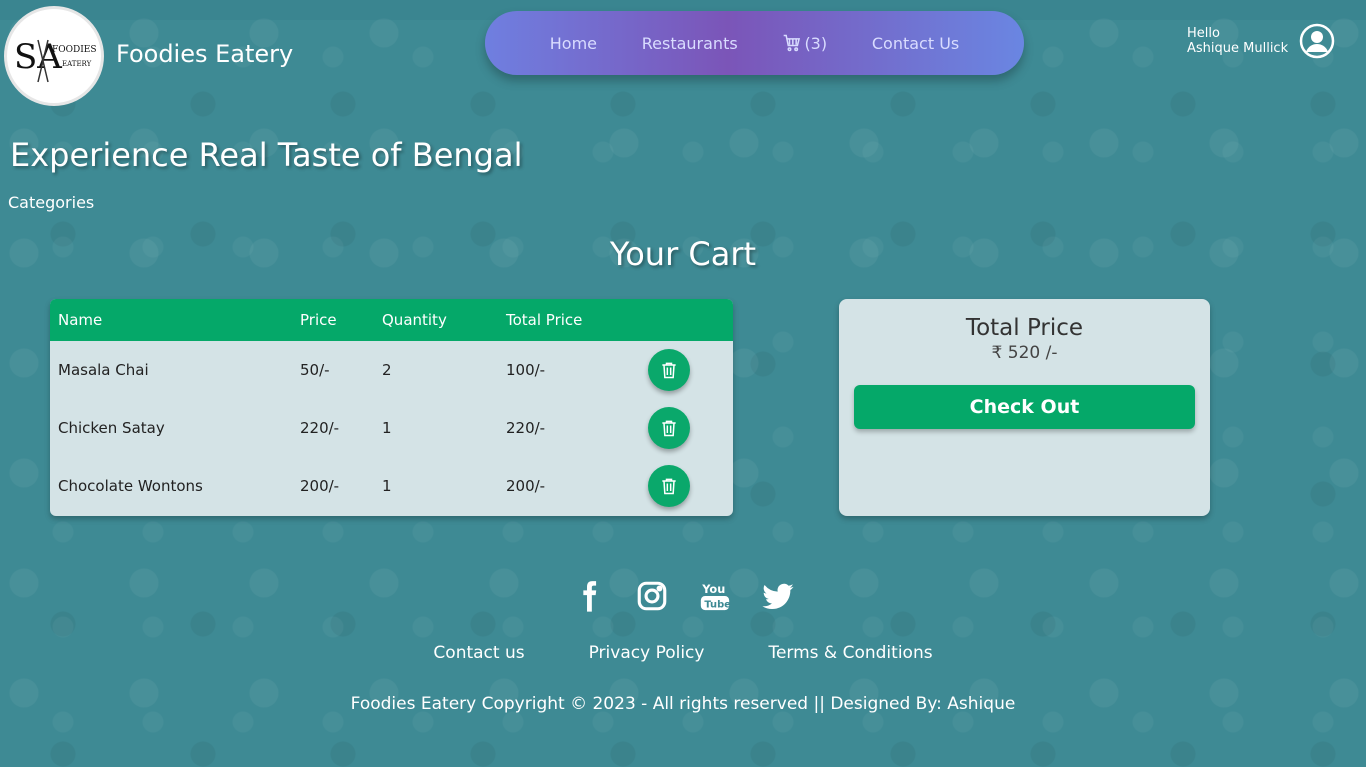 The image size is (1366, 767). I want to click on user-name: Ashique Mullick, so click(1238, 48).